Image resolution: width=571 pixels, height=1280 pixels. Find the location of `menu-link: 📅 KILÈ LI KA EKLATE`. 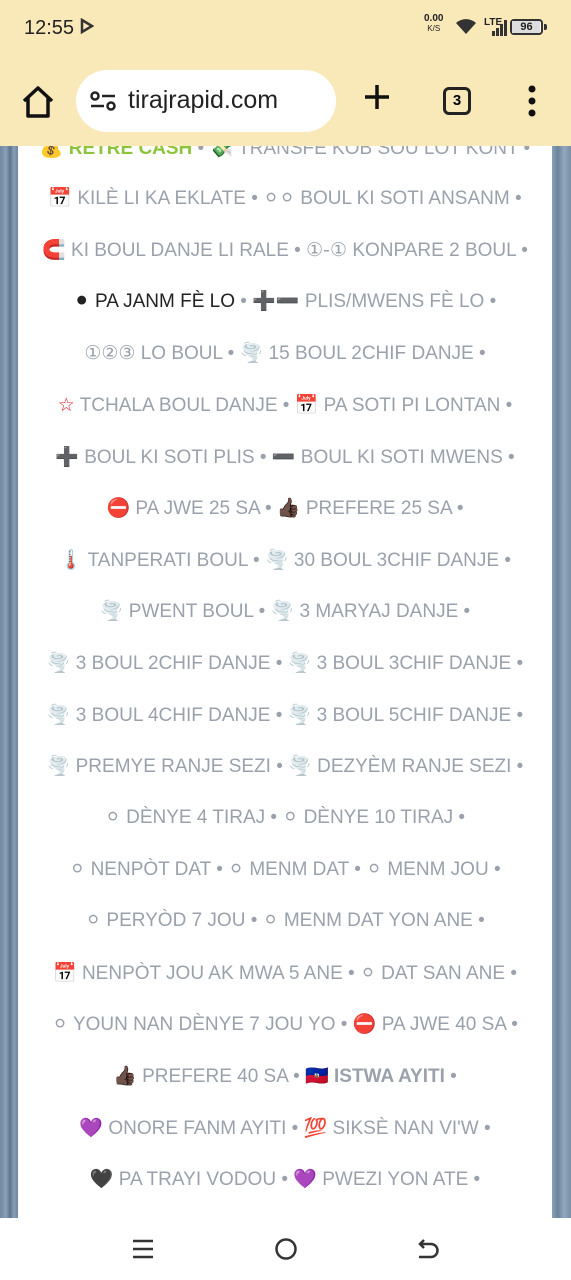

menu-link: 📅 KILÈ LI KA EKLATE is located at coordinates (147, 198).